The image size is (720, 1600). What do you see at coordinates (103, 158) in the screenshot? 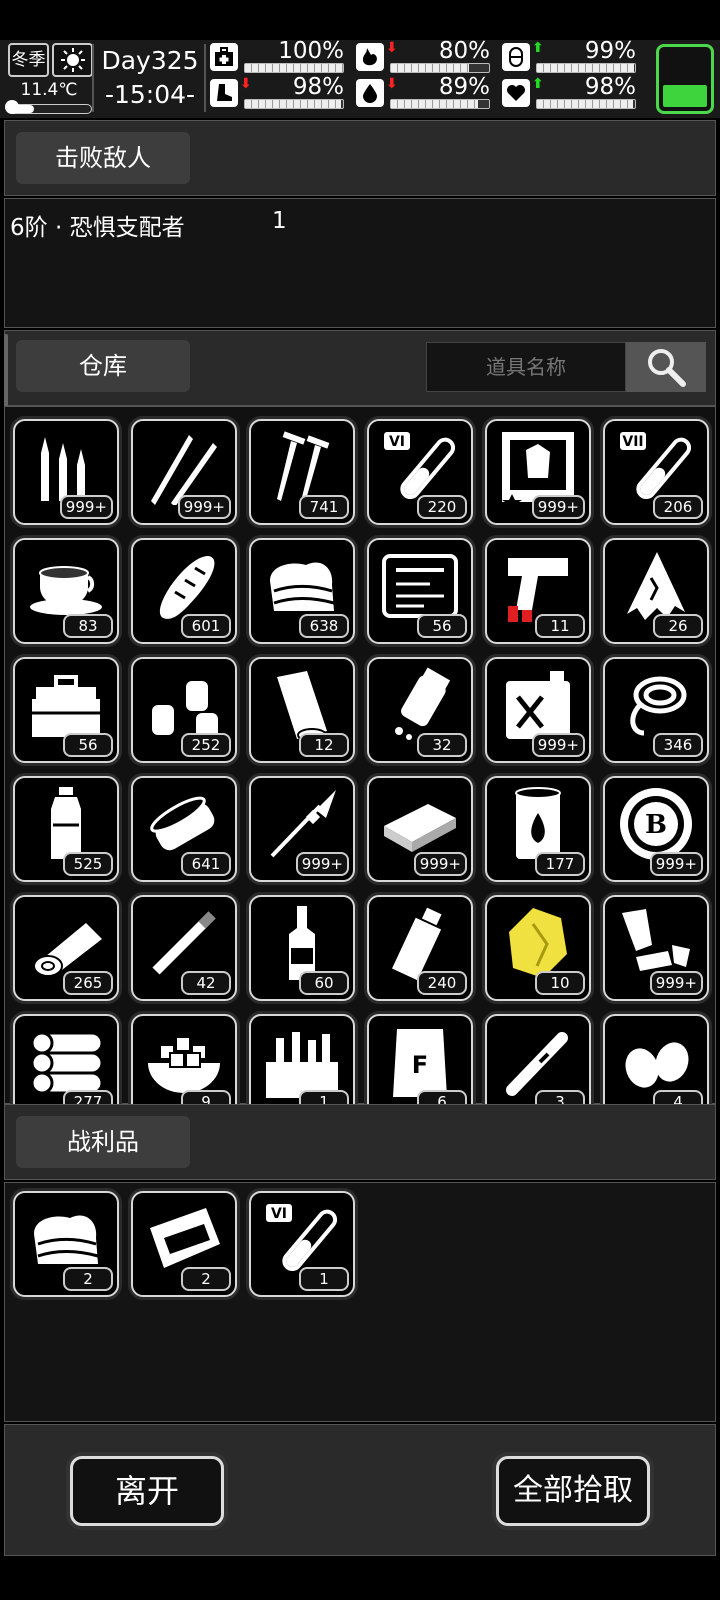
I see `tab-defeated-enemies: 击败敌人` at bounding box center [103, 158].